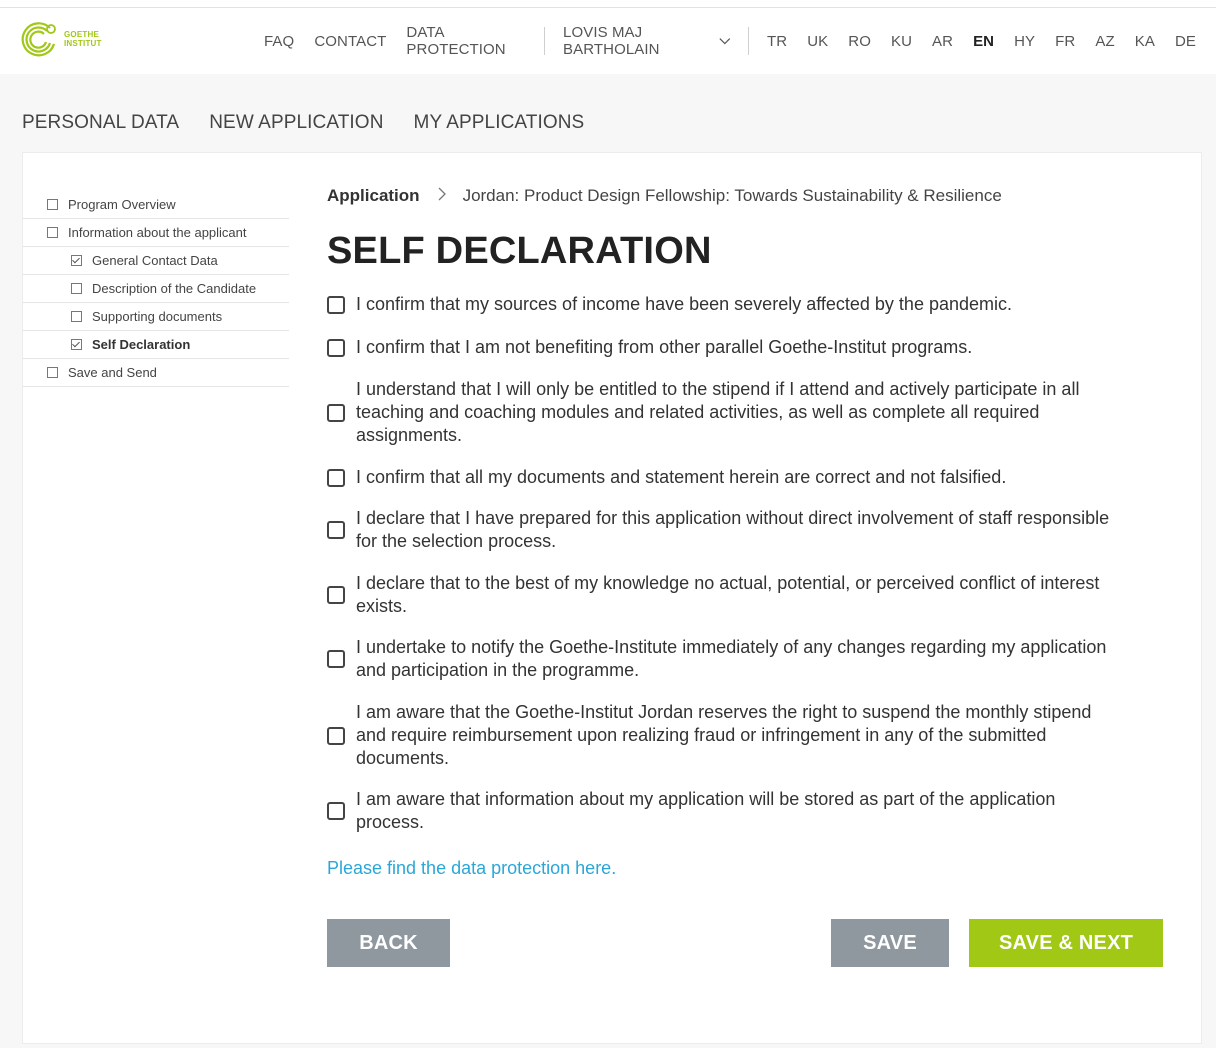 The height and width of the screenshot is (1048, 1216). I want to click on sidebar-item-label: Save and Send, so click(112, 372).